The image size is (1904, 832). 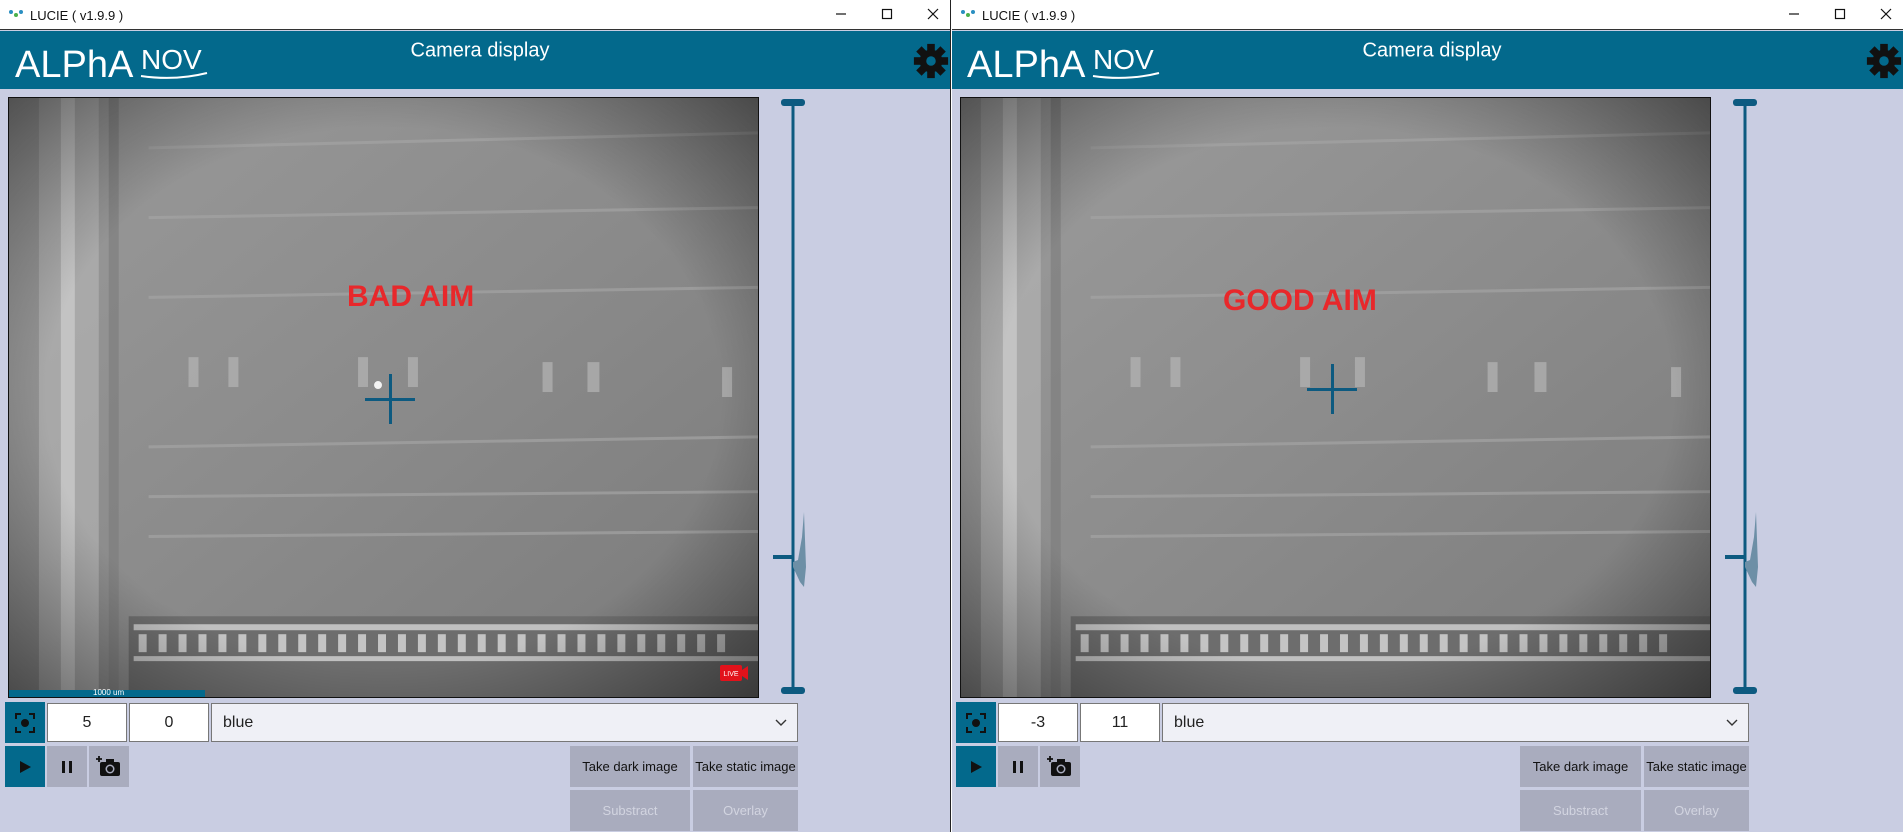 What do you see at coordinates (1300, 300) in the screenshot?
I see `aim-label: GOOD AIM` at bounding box center [1300, 300].